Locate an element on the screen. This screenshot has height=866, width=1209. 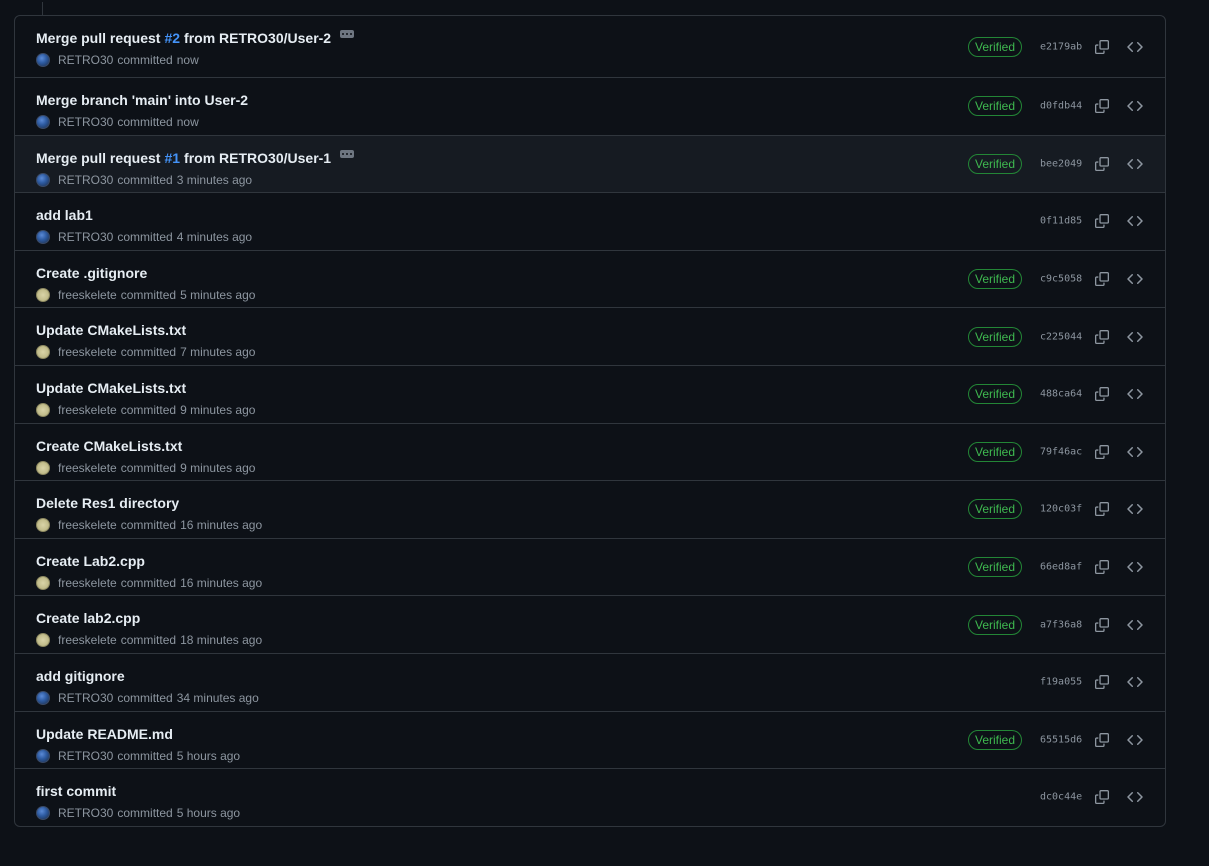
commit-message-link: Delete Res1 directory is located at coordinates (107, 503).